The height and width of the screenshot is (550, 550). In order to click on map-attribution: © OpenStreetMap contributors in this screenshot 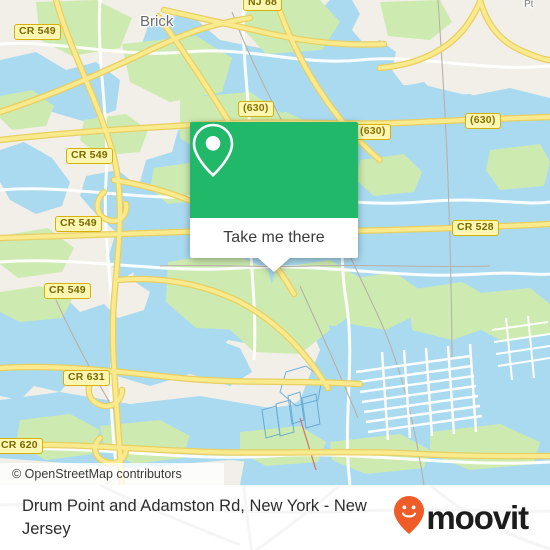, I will do `click(112, 474)`.